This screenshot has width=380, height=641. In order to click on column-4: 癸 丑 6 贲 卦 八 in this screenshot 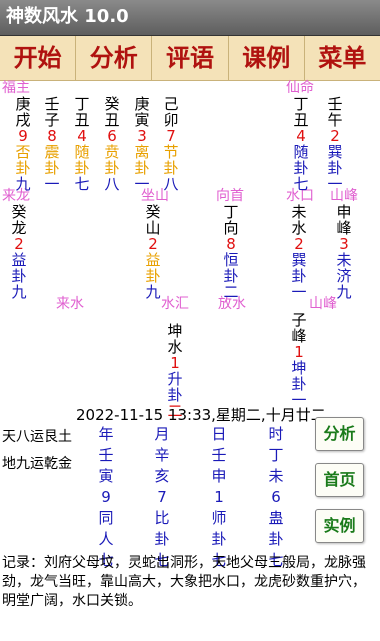, I will do `click(112, 144)`.